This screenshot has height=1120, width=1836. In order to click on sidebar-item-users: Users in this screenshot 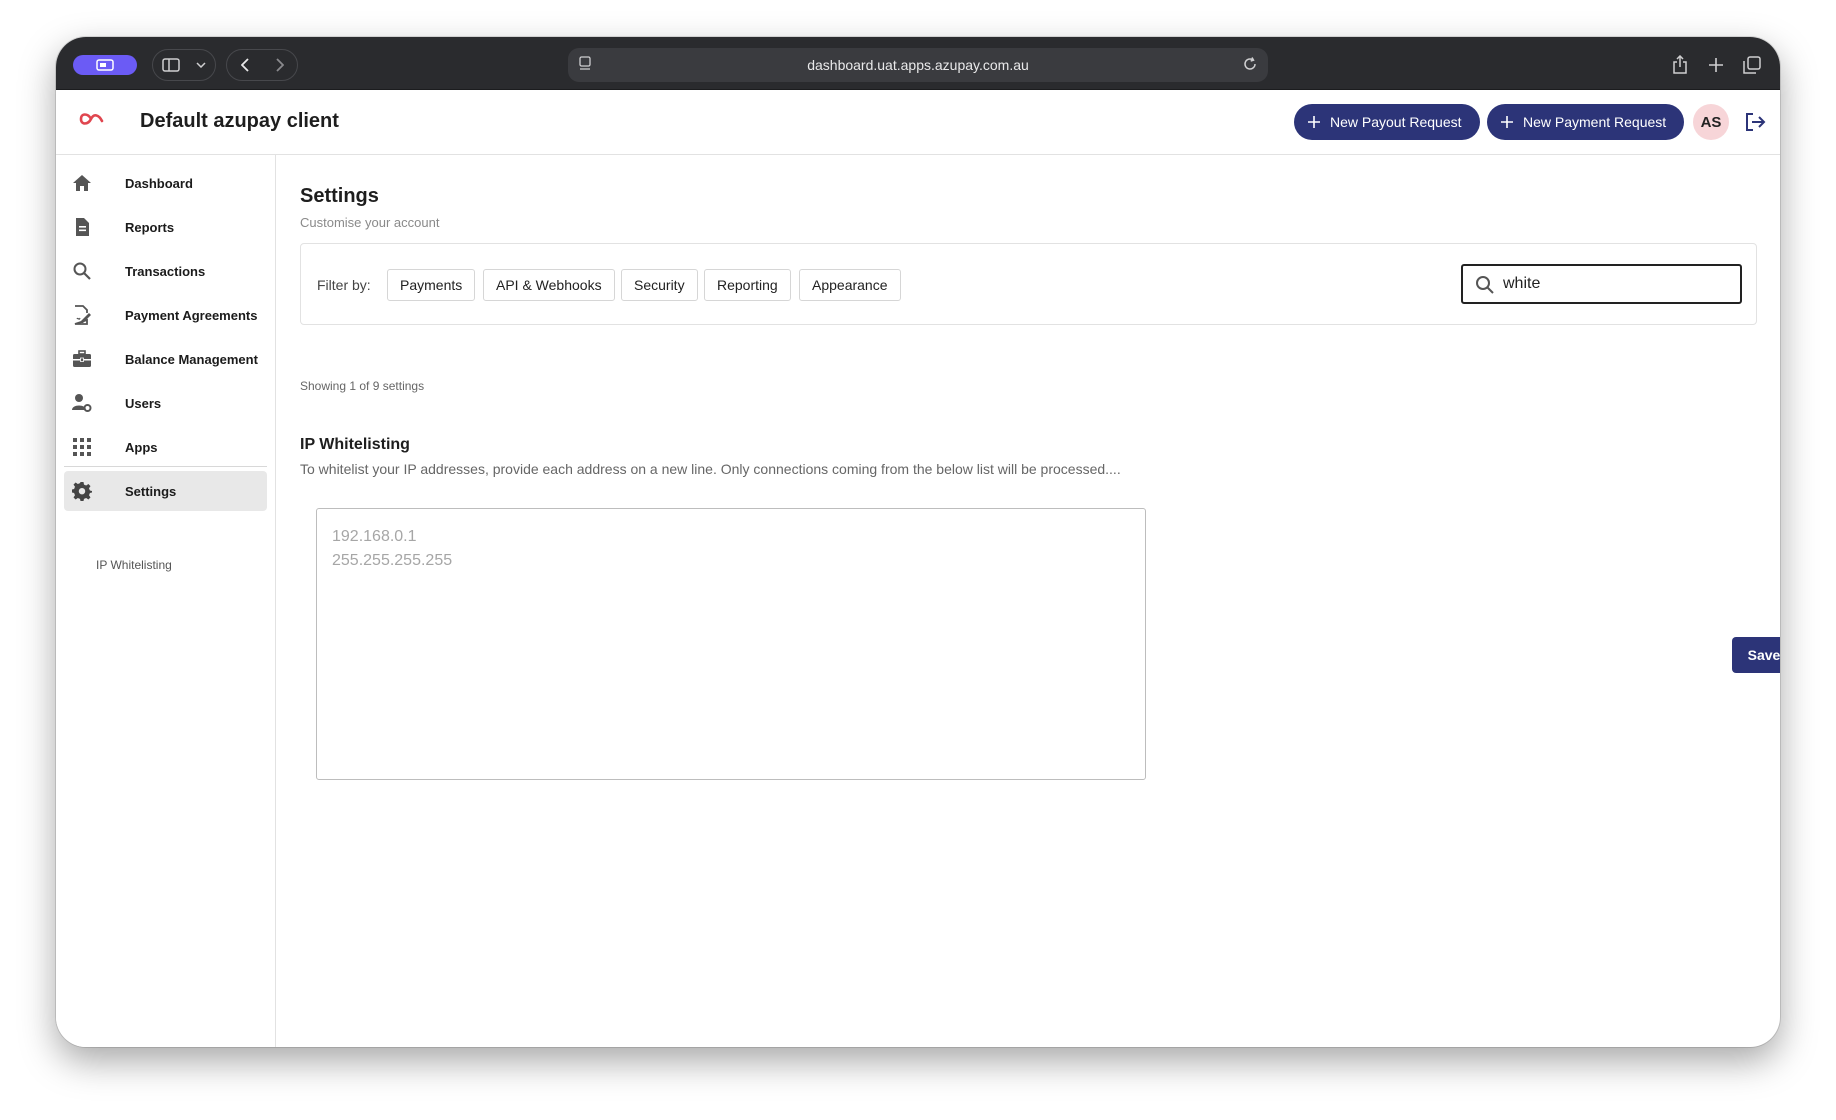, I will do `click(165, 403)`.